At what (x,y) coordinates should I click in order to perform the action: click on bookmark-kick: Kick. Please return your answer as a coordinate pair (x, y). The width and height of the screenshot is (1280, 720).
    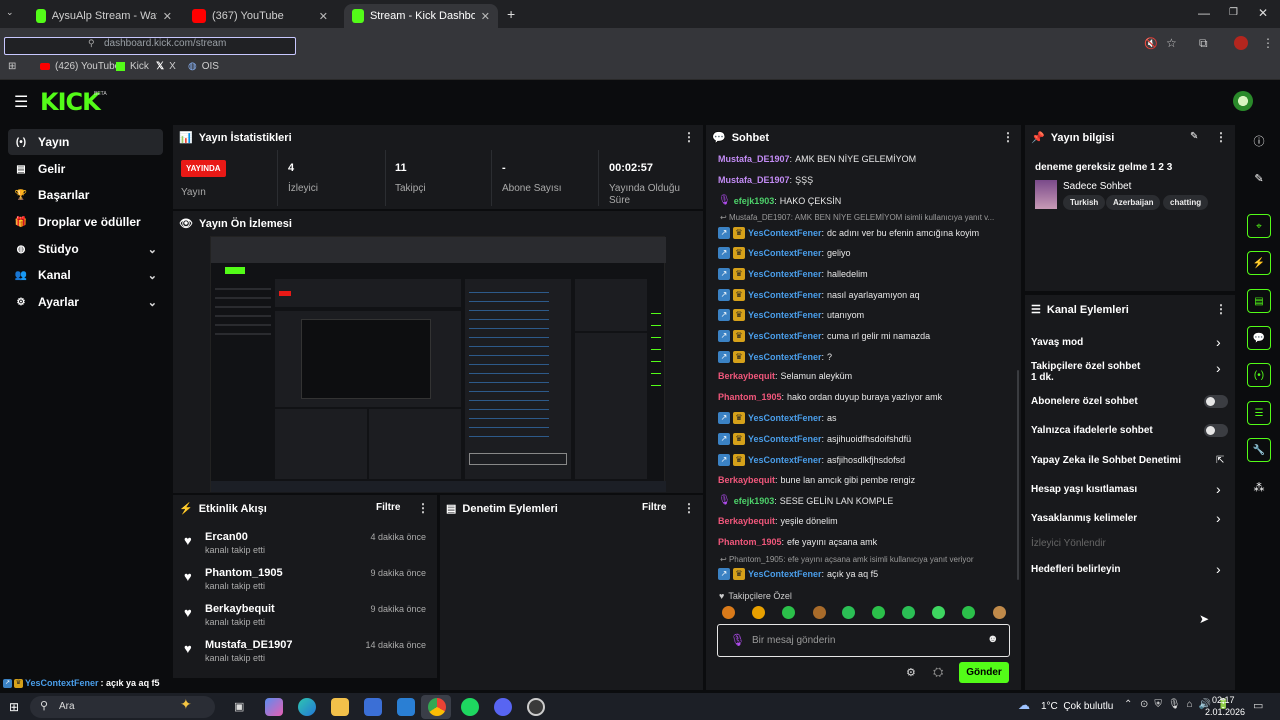
    Looking at the image, I should click on (132, 66).